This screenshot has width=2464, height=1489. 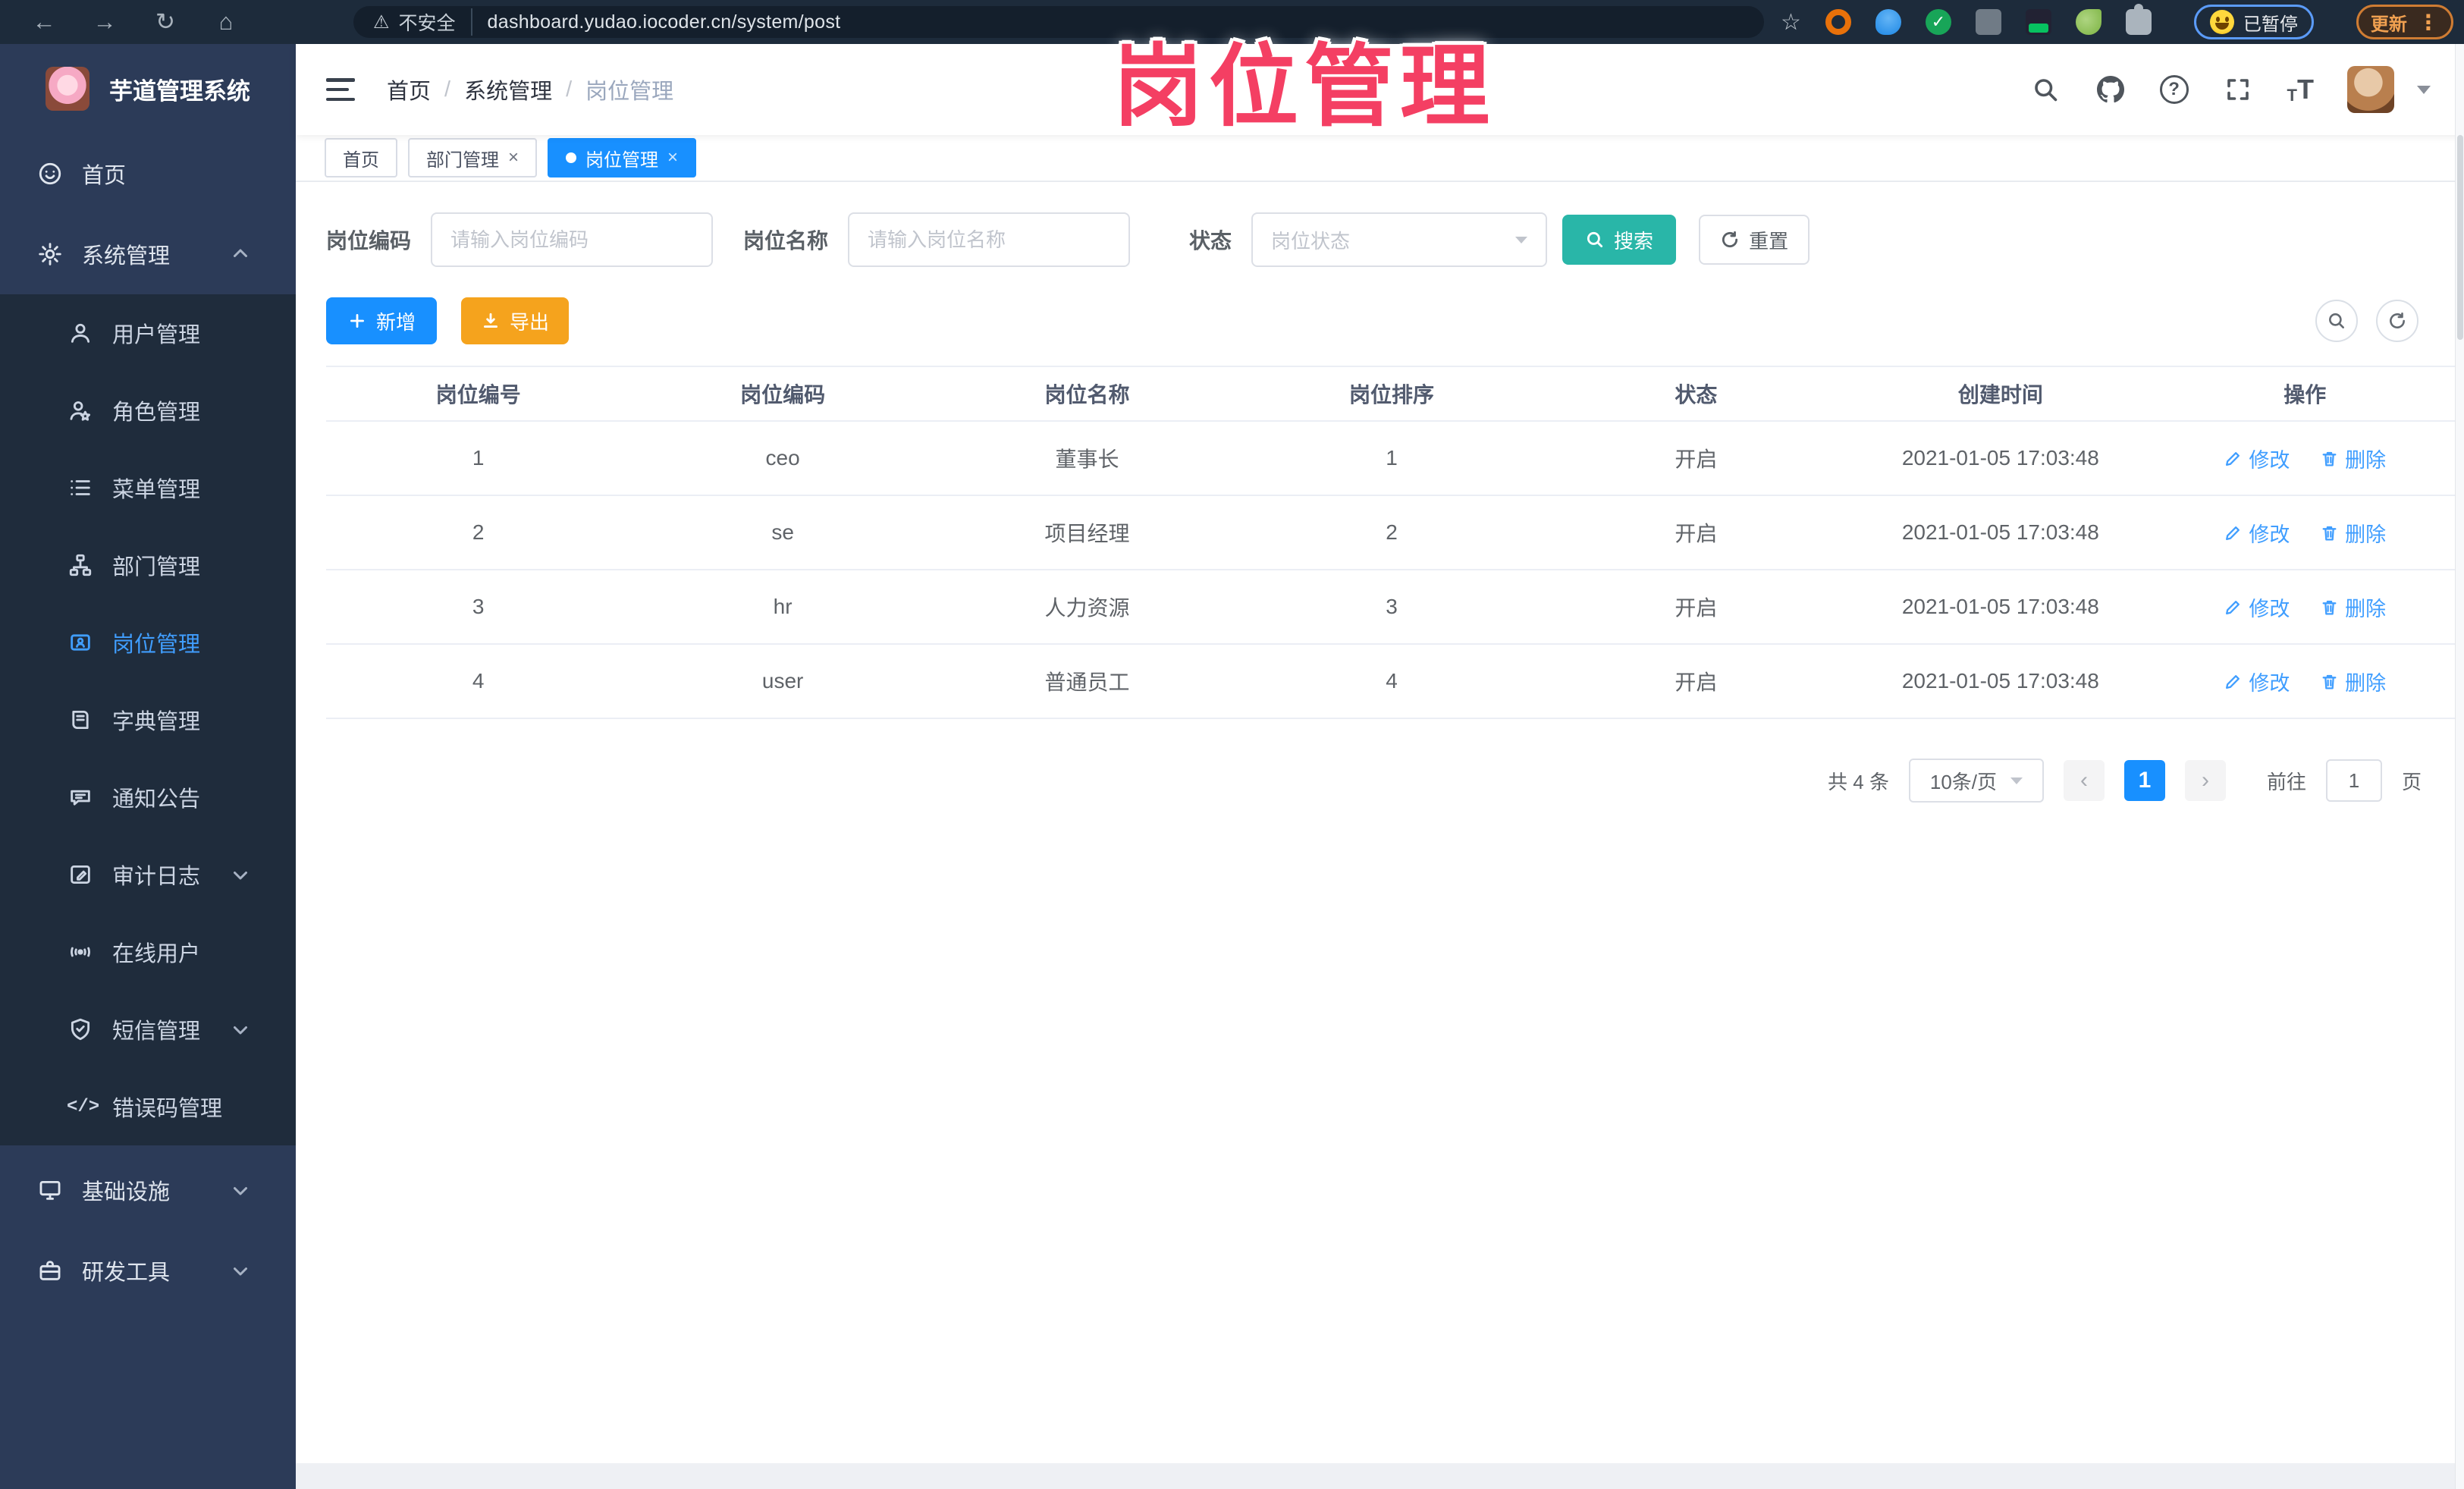 What do you see at coordinates (2388, 24) in the screenshot?
I see `update-button-label: 更新` at bounding box center [2388, 24].